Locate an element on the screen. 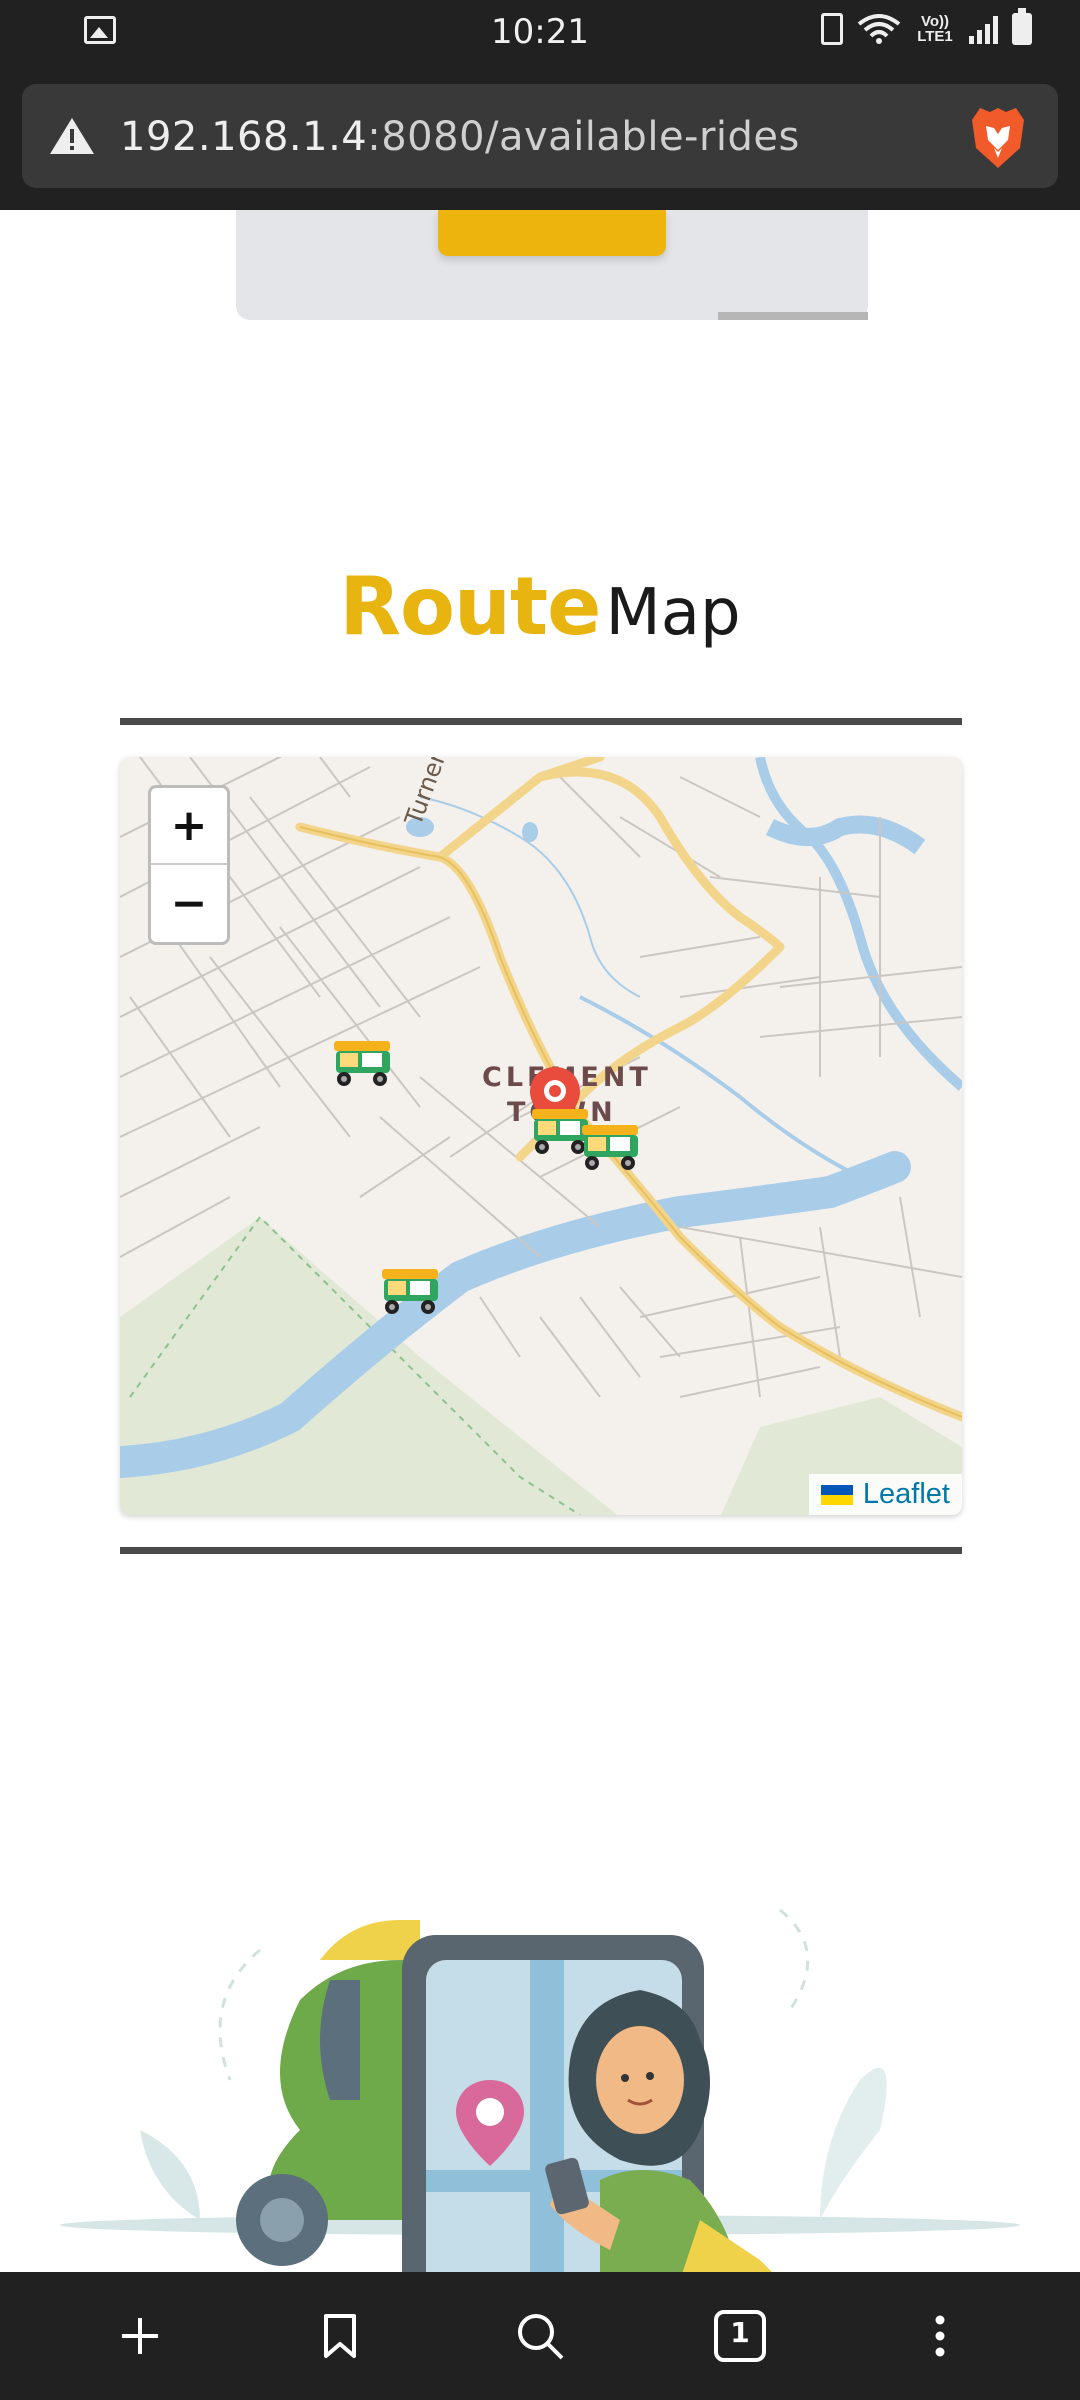 The width and height of the screenshot is (1080, 2400). map-attribution: Leaflet is located at coordinates (885, 1494).